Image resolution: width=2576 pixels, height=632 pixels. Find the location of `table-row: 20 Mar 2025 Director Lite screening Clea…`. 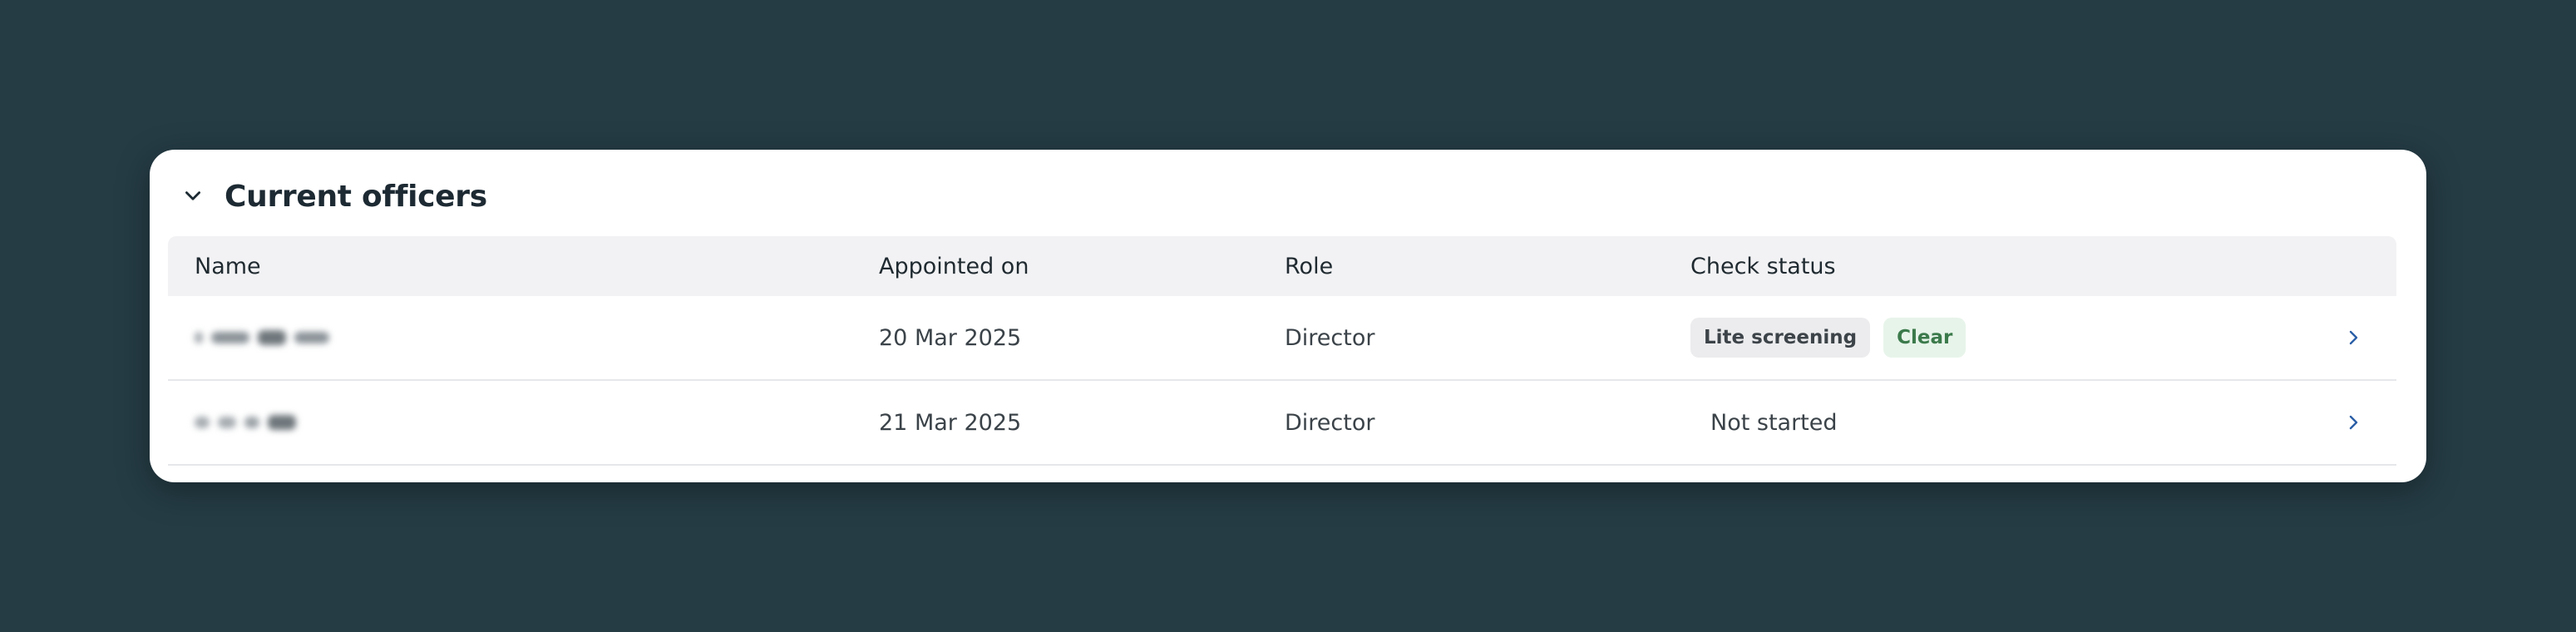

table-row: 20 Mar 2025 Director Lite screening Clea… is located at coordinates (1282, 338).